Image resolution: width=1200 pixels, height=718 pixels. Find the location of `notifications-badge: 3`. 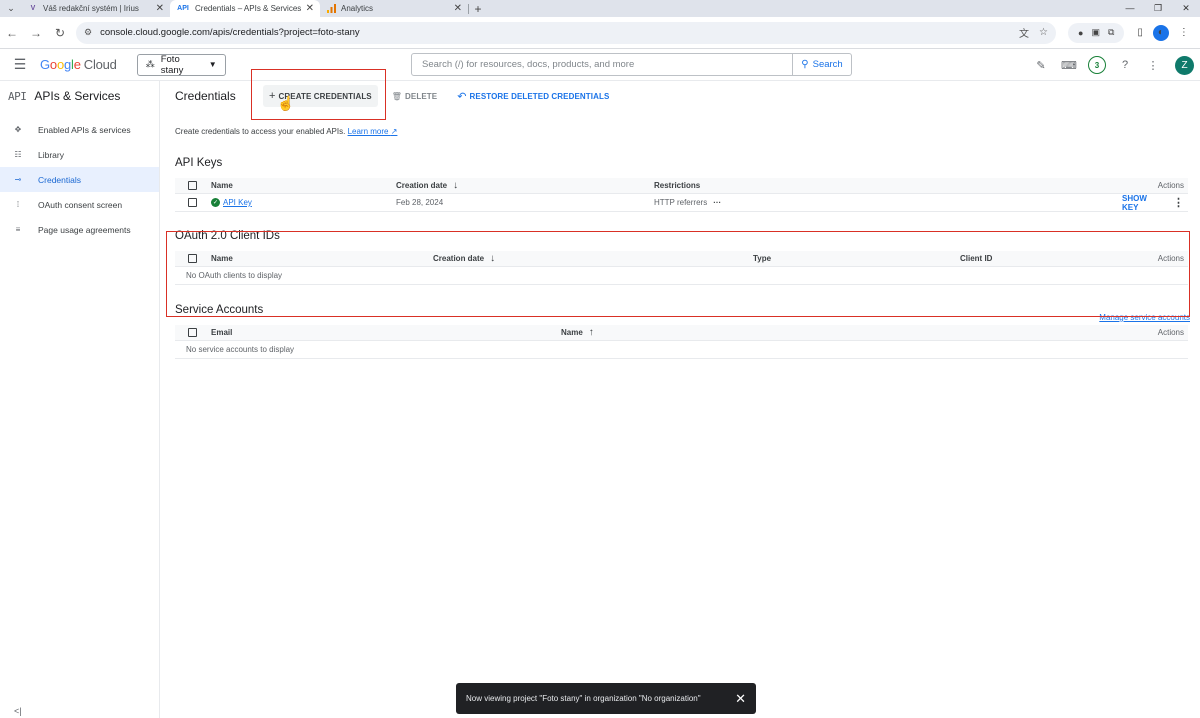

notifications-badge: 3 is located at coordinates (1097, 65).